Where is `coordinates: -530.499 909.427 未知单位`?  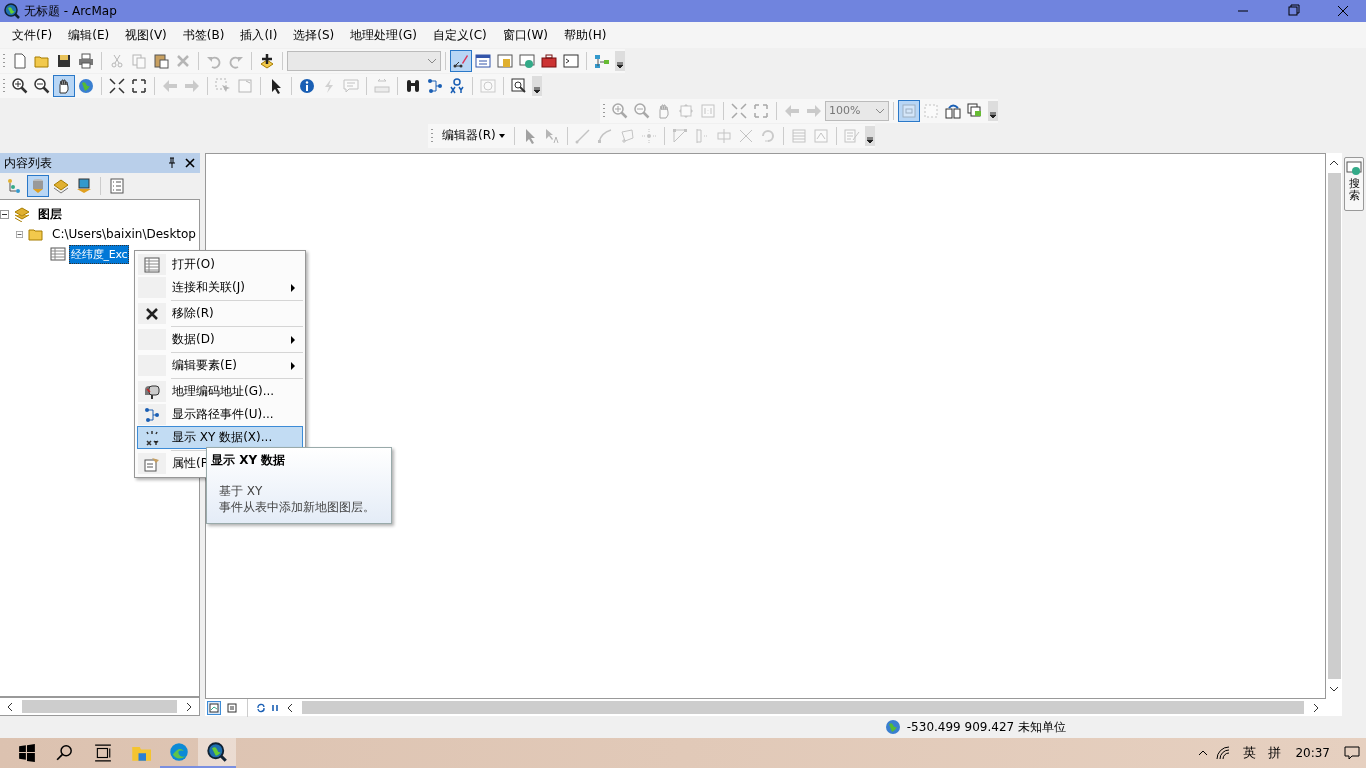 coordinates: -530.499 909.427 未知单位 is located at coordinates (986, 727).